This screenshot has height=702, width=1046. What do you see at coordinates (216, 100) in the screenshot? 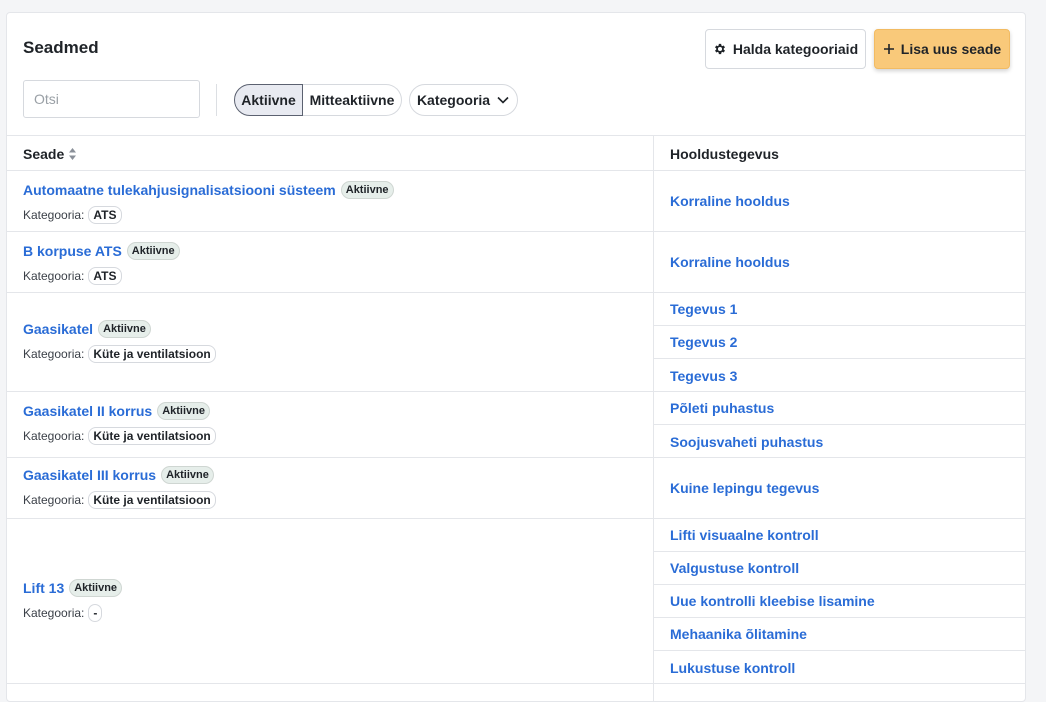
I see `filter-divider` at bounding box center [216, 100].